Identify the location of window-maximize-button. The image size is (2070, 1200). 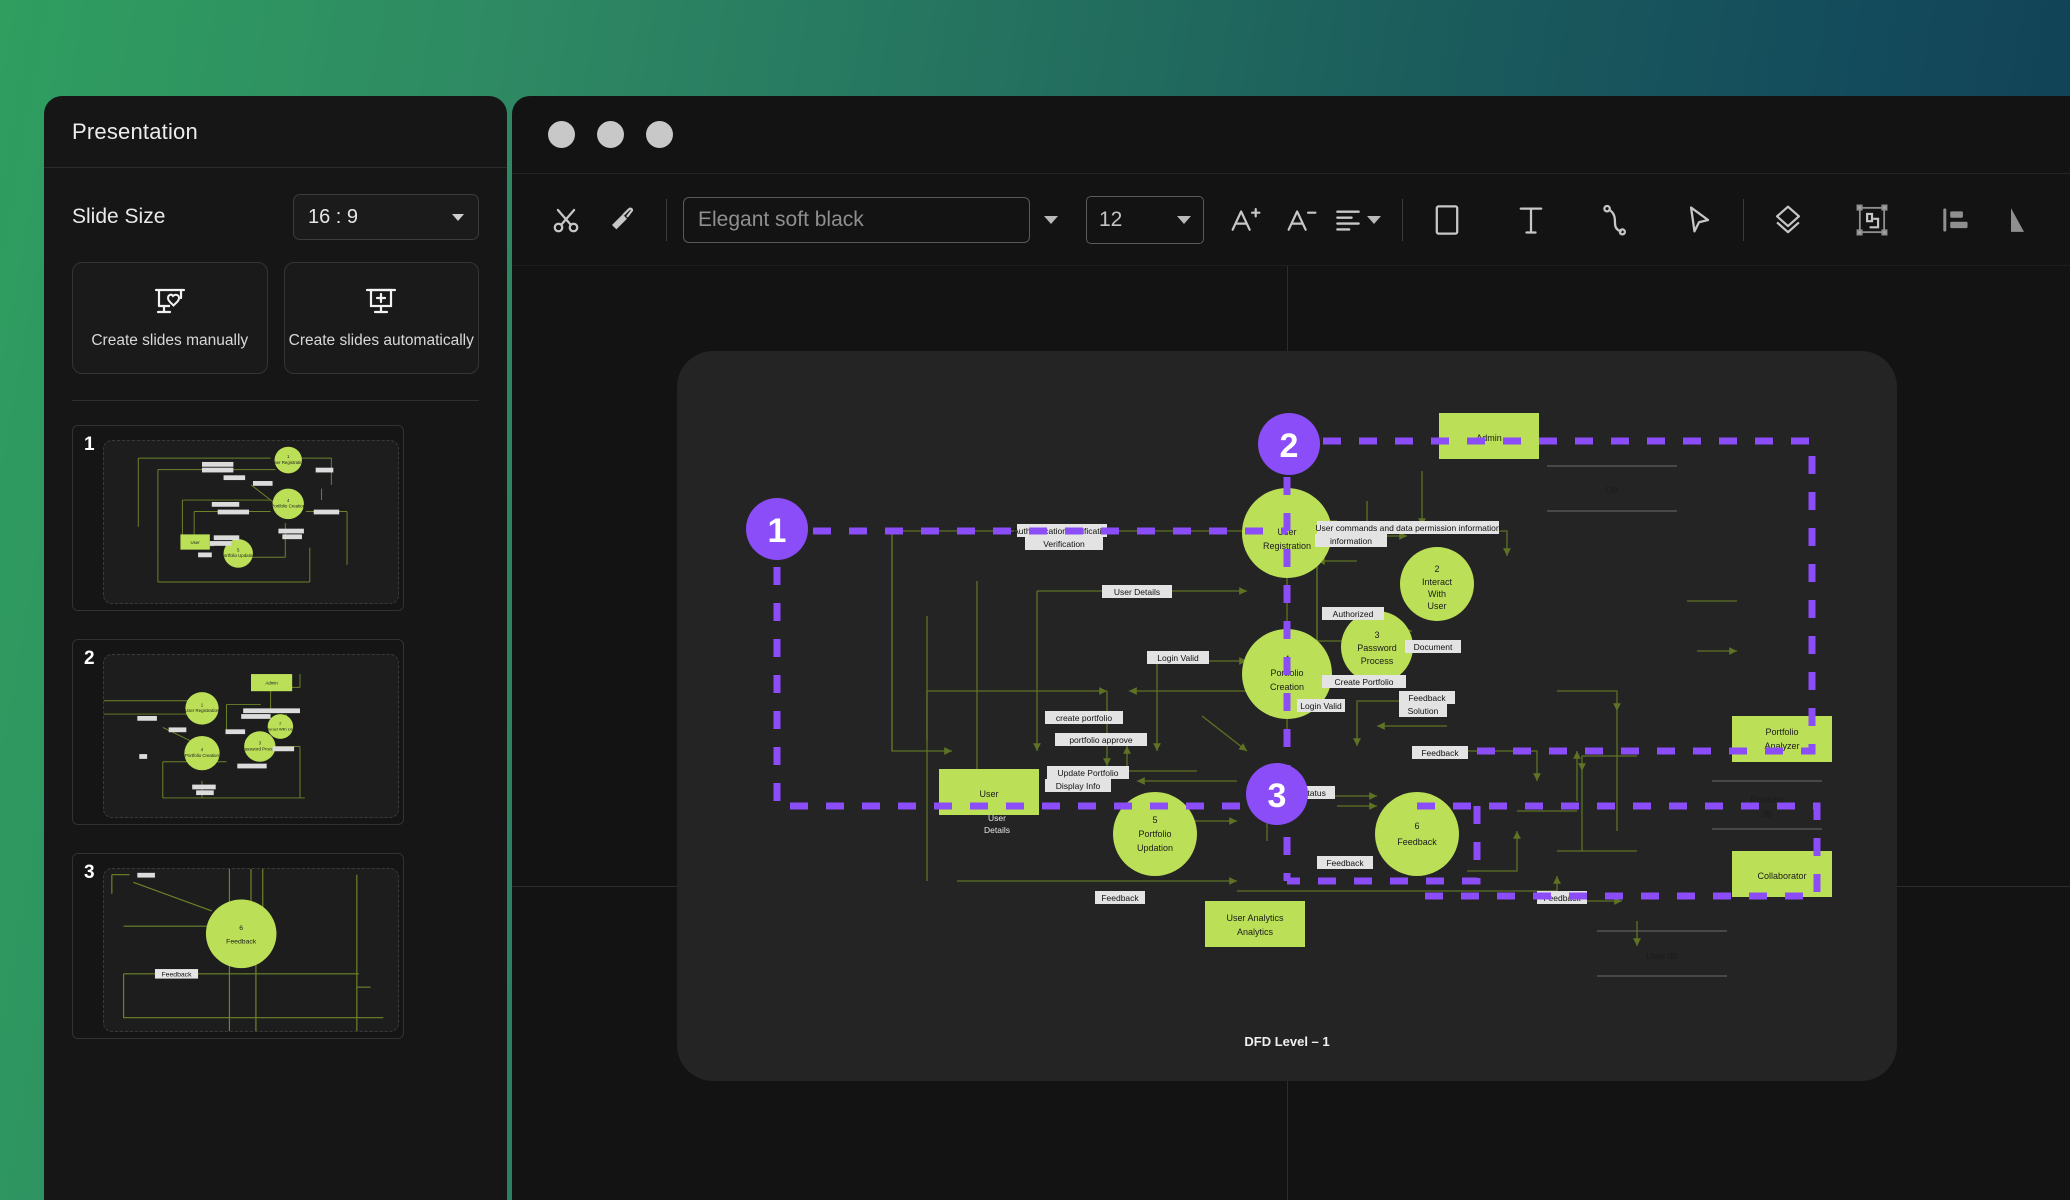
(659, 134).